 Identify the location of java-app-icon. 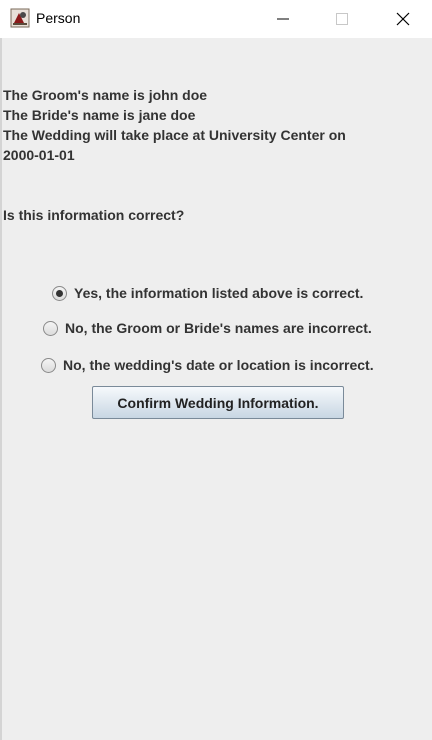
(20, 18).